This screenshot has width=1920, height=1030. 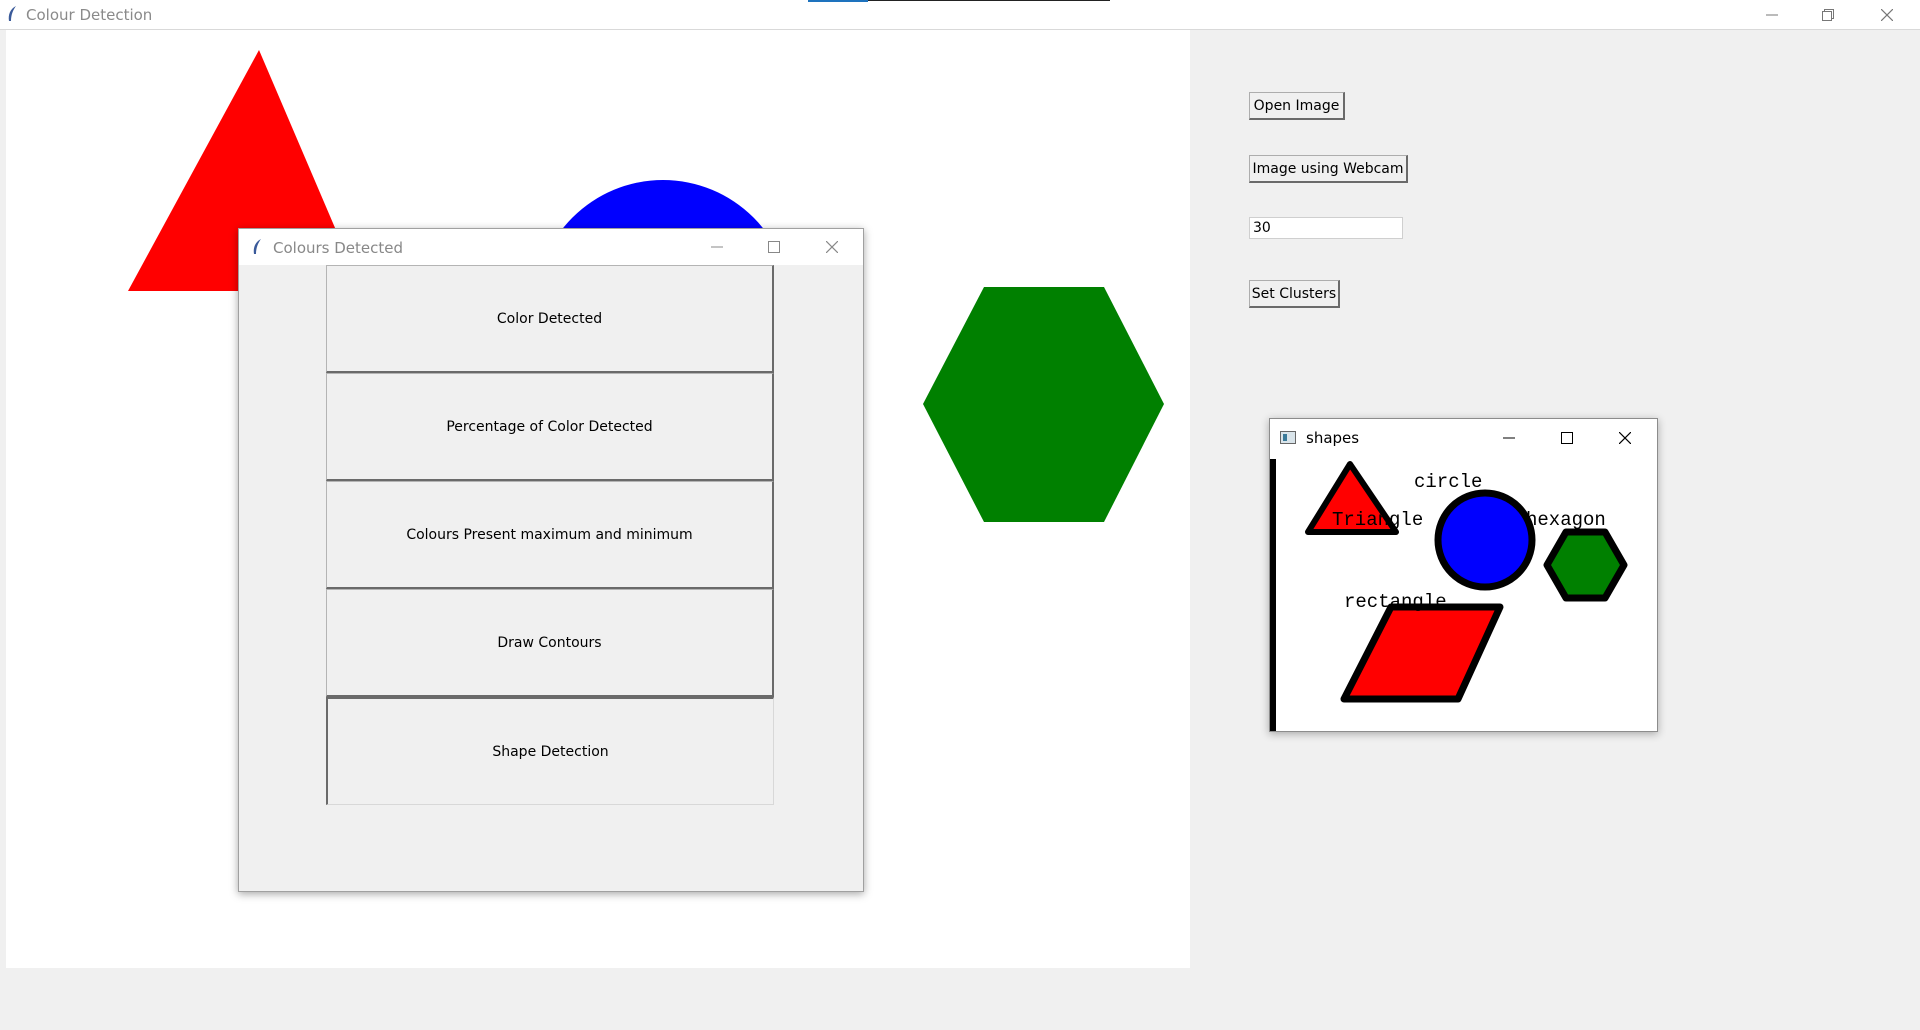 What do you see at coordinates (1463, 438) in the screenshot?
I see `shapes-title-bar: shapes` at bounding box center [1463, 438].